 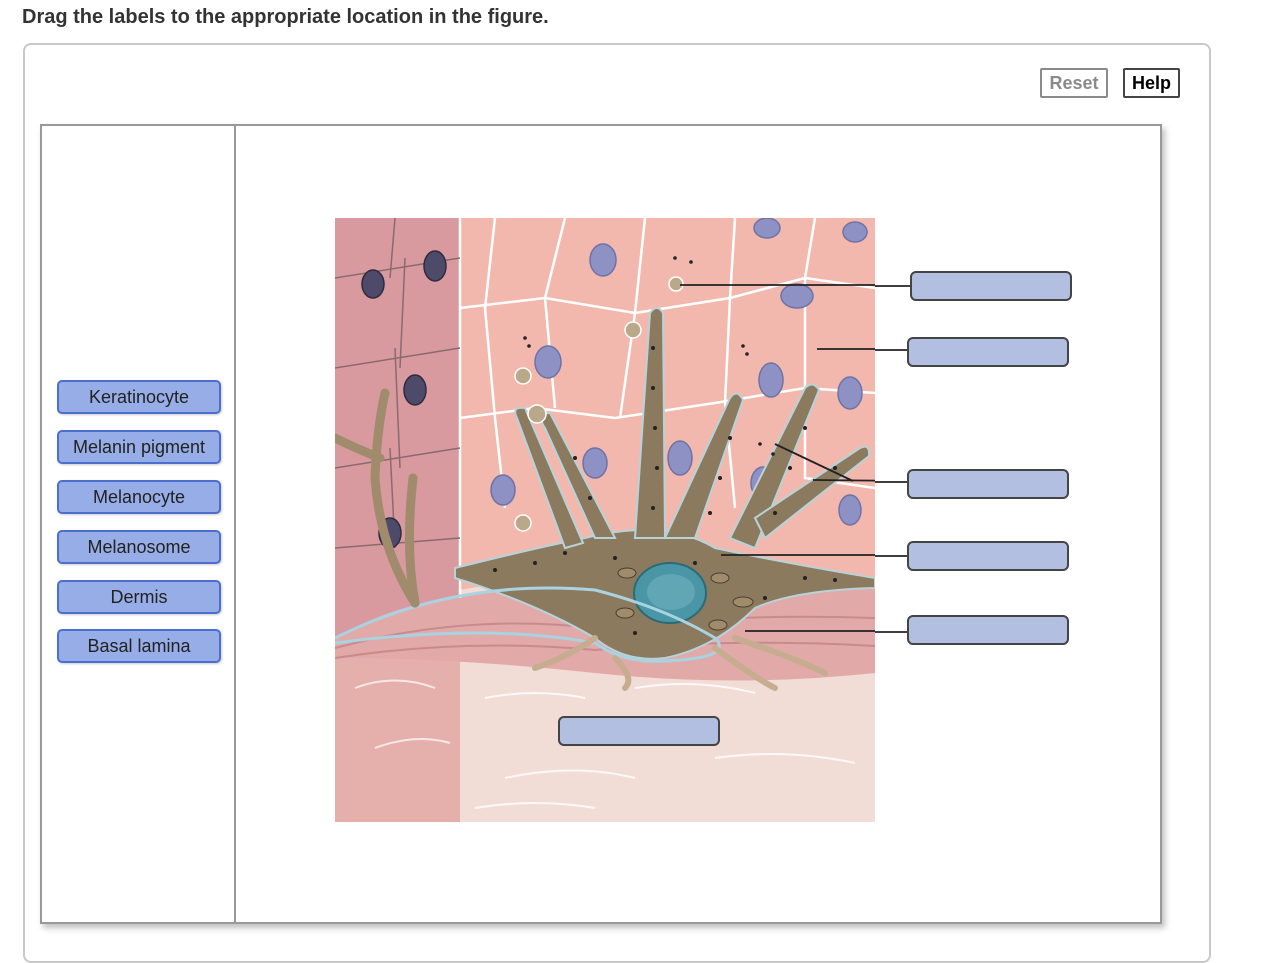 What do you see at coordinates (139, 597) in the screenshot?
I see `label-dermis: Dermis` at bounding box center [139, 597].